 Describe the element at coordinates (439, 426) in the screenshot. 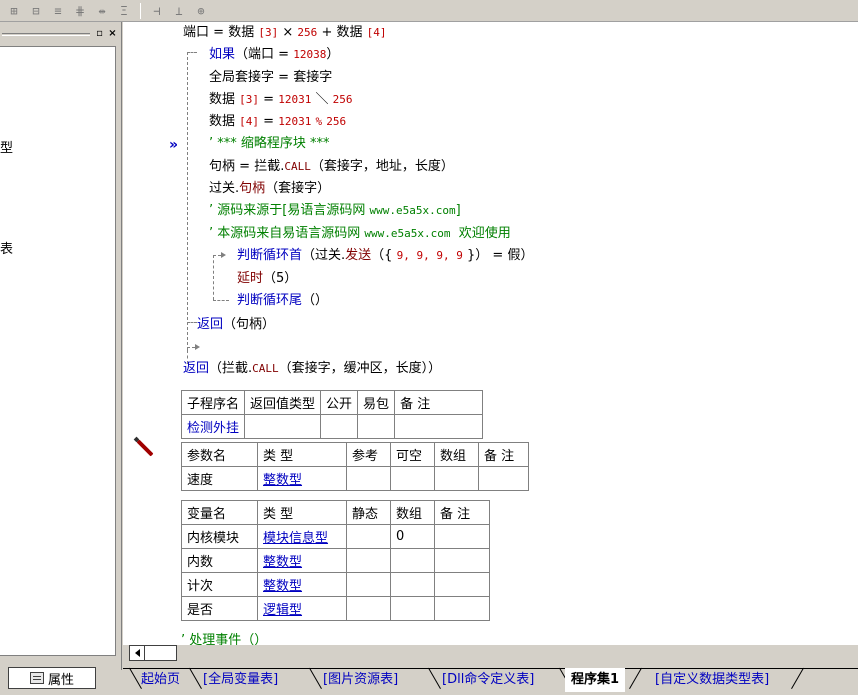

I see `note-cell` at that location.